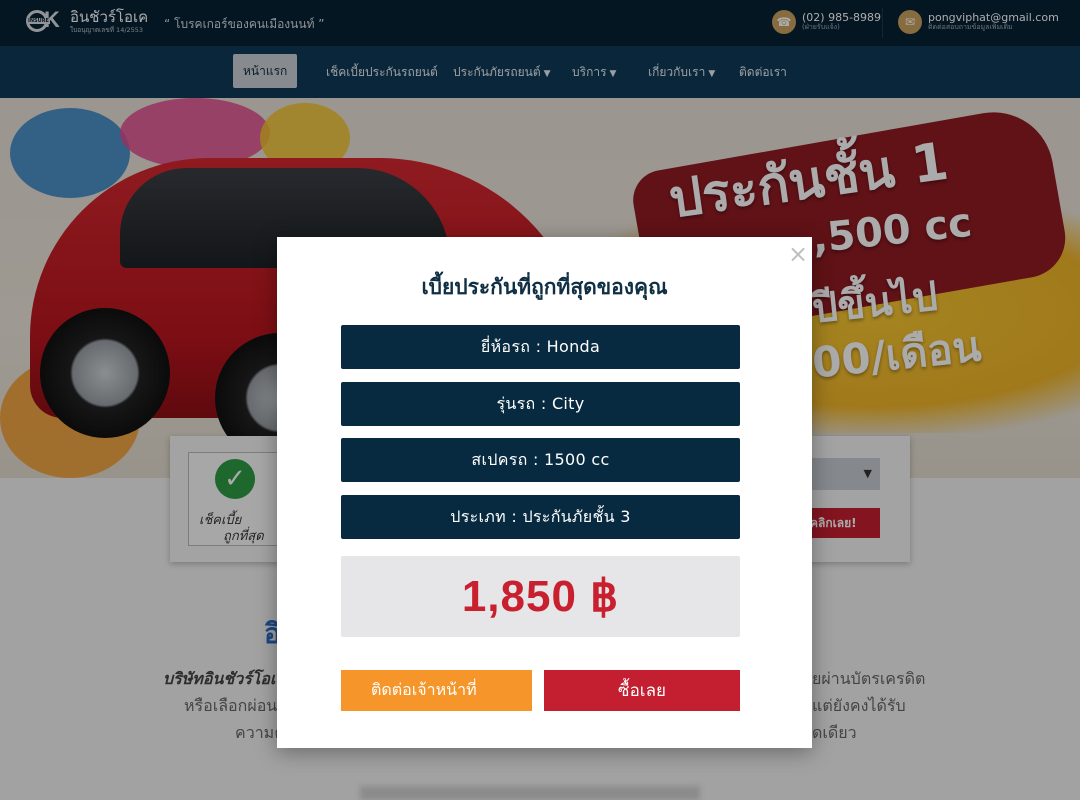 The image size is (1080, 800). What do you see at coordinates (798, 254) in the screenshot?
I see `close-icon: ×` at bounding box center [798, 254].